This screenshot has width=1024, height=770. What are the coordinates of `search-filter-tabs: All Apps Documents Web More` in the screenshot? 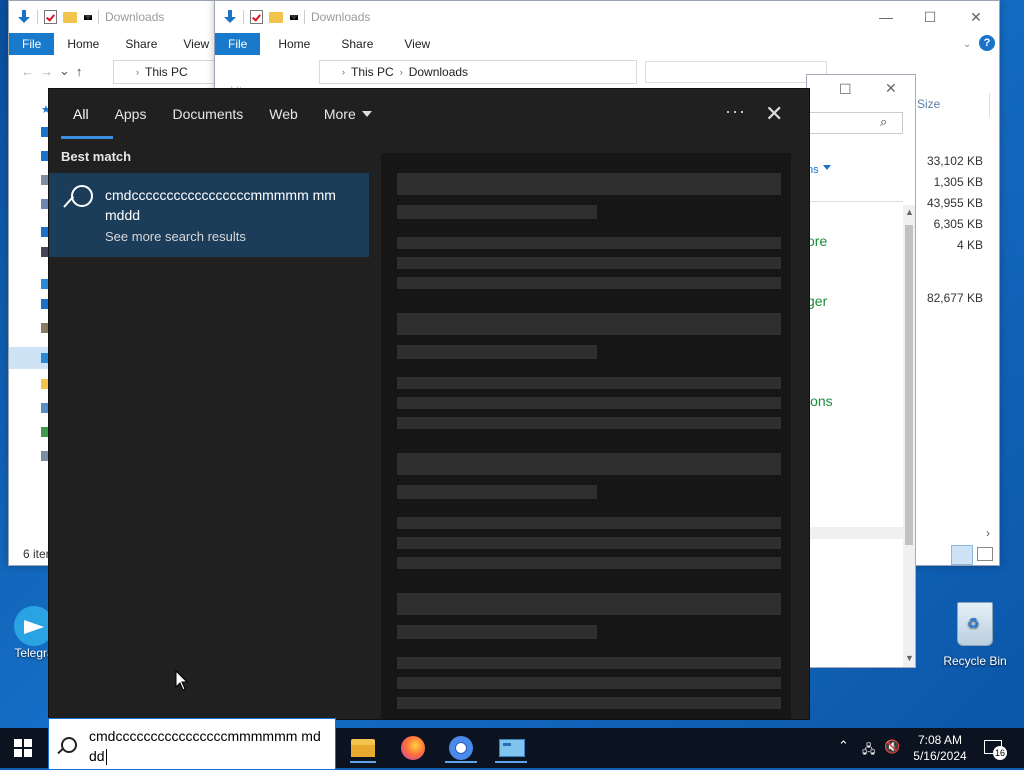 It's located at (210, 114).